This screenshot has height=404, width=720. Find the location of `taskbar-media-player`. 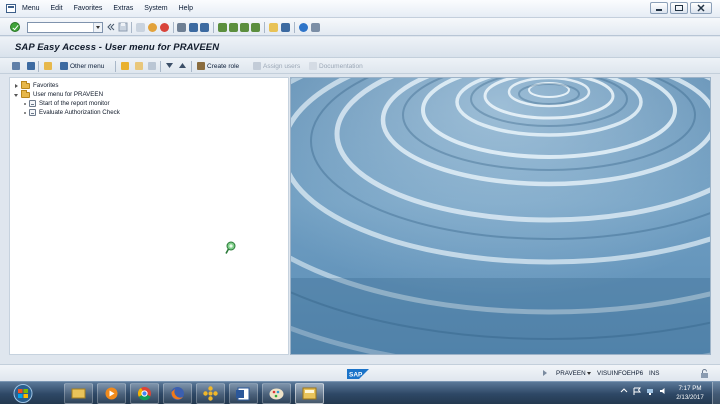

taskbar-media-player is located at coordinates (111, 393).